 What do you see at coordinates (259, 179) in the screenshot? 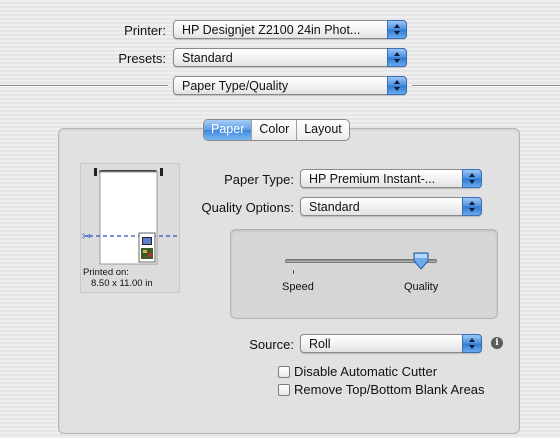
I see `paper-type-label: Paper Type:` at bounding box center [259, 179].